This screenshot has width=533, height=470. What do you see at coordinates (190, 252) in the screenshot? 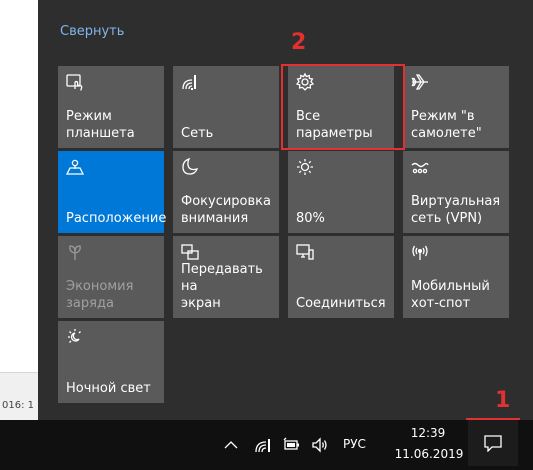
I see `project-icon` at bounding box center [190, 252].